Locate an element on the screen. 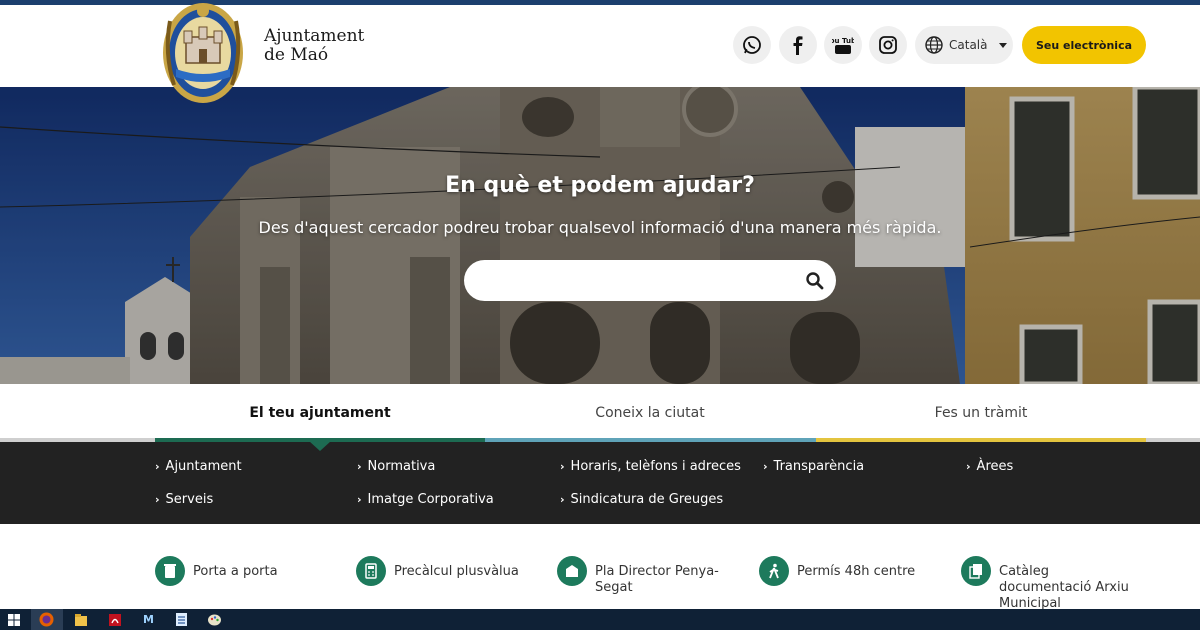 The width and height of the screenshot is (1200, 630). city-name-logo-text: Ajuntament de Maó is located at coordinates (314, 46).